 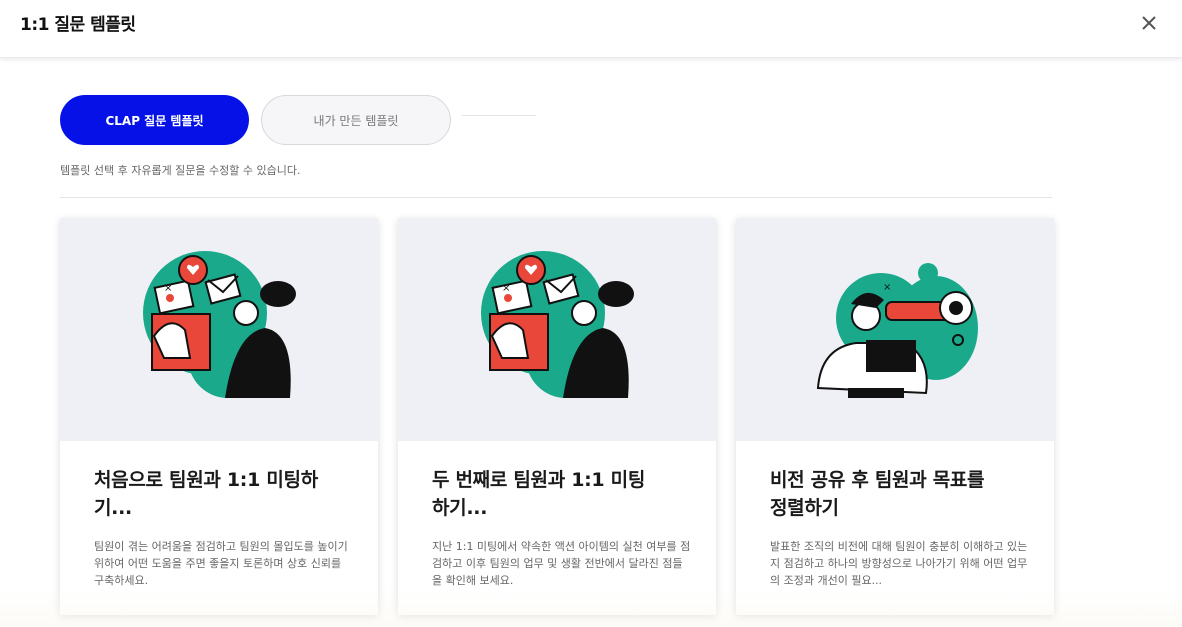 I want to click on person-with-telescope-illustration: ×, so click(x=897, y=330).